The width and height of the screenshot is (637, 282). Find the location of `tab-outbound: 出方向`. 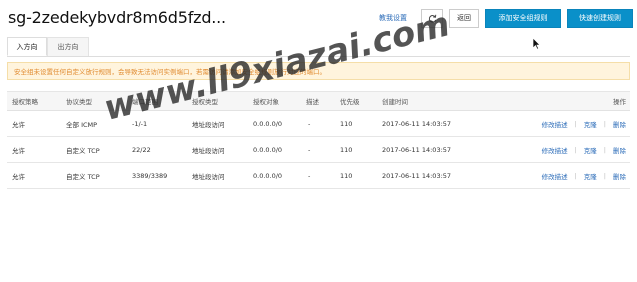

tab-outbound: 出方向 is located at coordinates (68, 46).